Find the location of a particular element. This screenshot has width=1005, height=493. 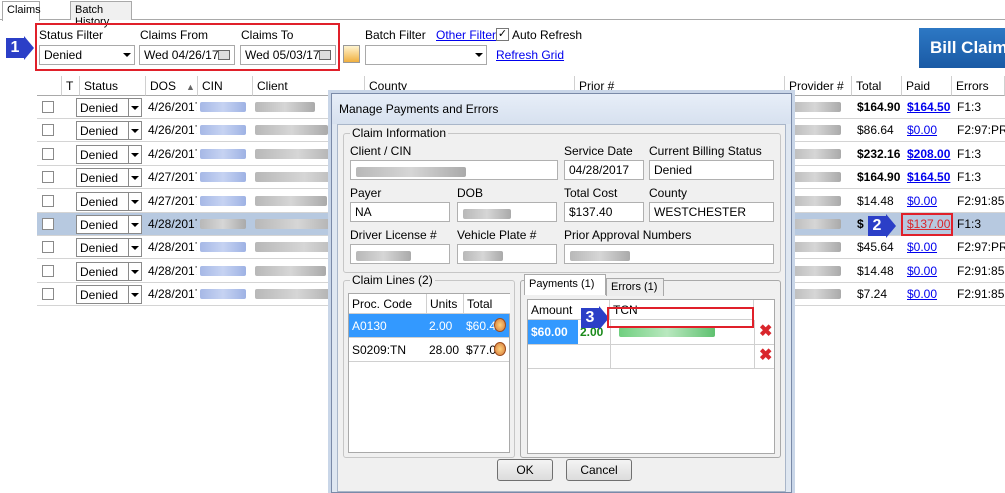

driver-license-field is located at coordinates (400, 254).